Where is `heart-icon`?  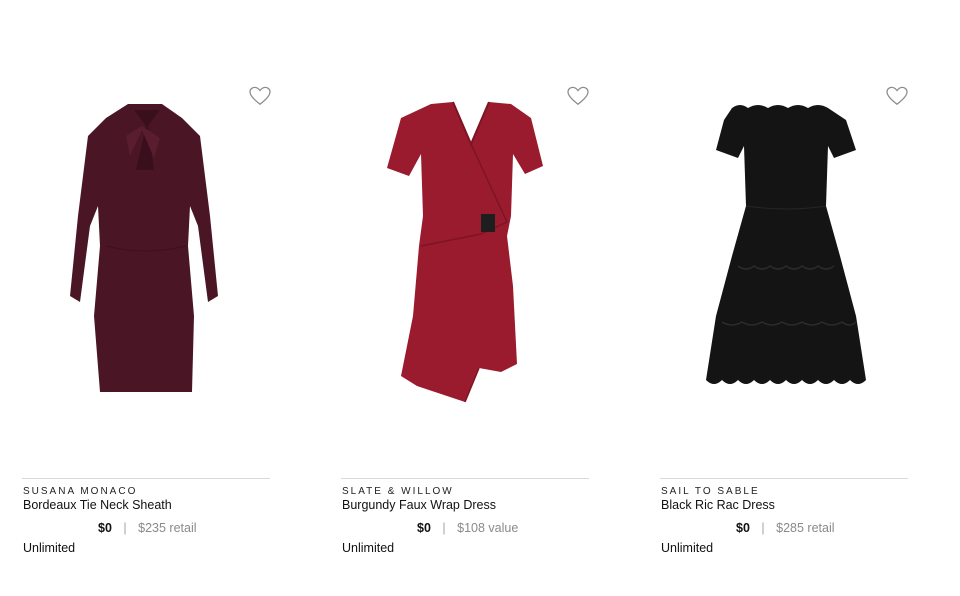 heart-icon is located at coordinates (260, 96).